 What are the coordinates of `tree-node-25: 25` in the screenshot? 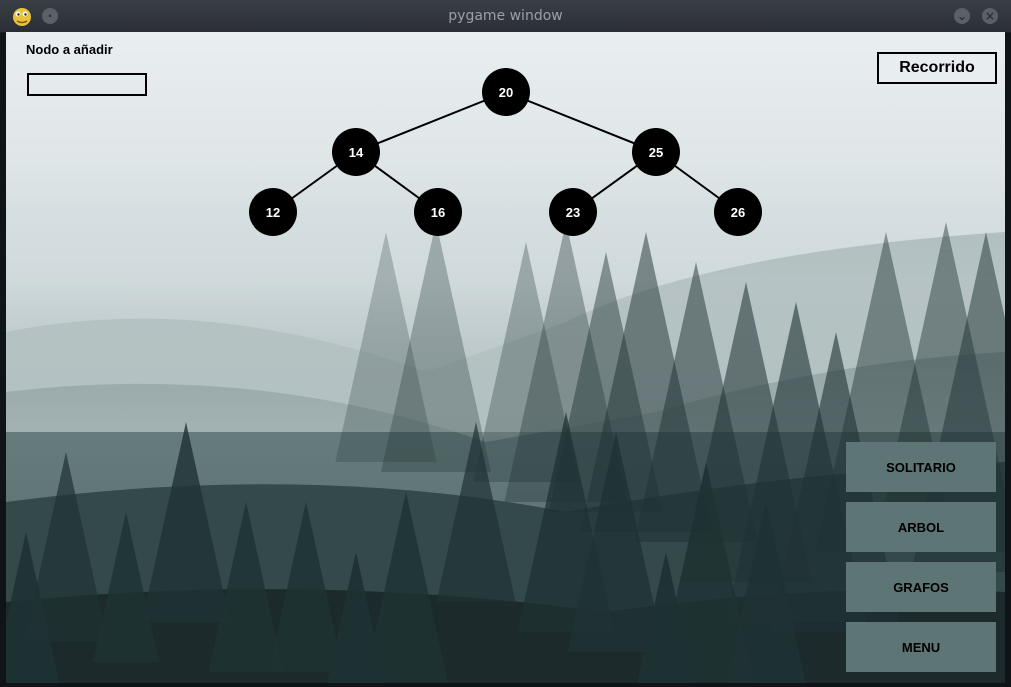 It's located at (656, 152).